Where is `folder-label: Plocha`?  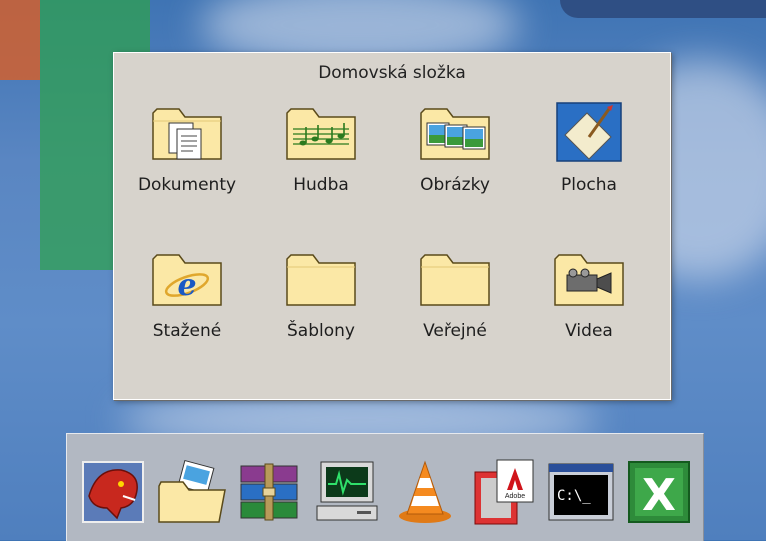 folder-label: Plocha is located at coordinates (589, 185).